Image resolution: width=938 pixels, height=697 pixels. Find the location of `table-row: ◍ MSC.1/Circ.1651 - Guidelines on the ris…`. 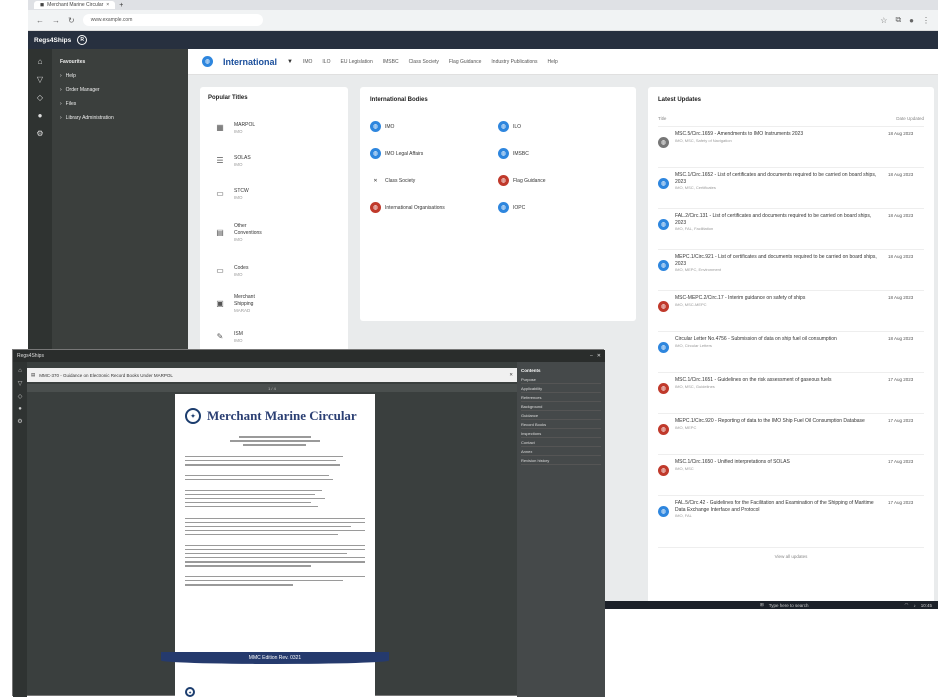

table-row: ◍ MSC.1/Circ.1651 - Guidelines on the ris… is located at coordinates (791, 393).